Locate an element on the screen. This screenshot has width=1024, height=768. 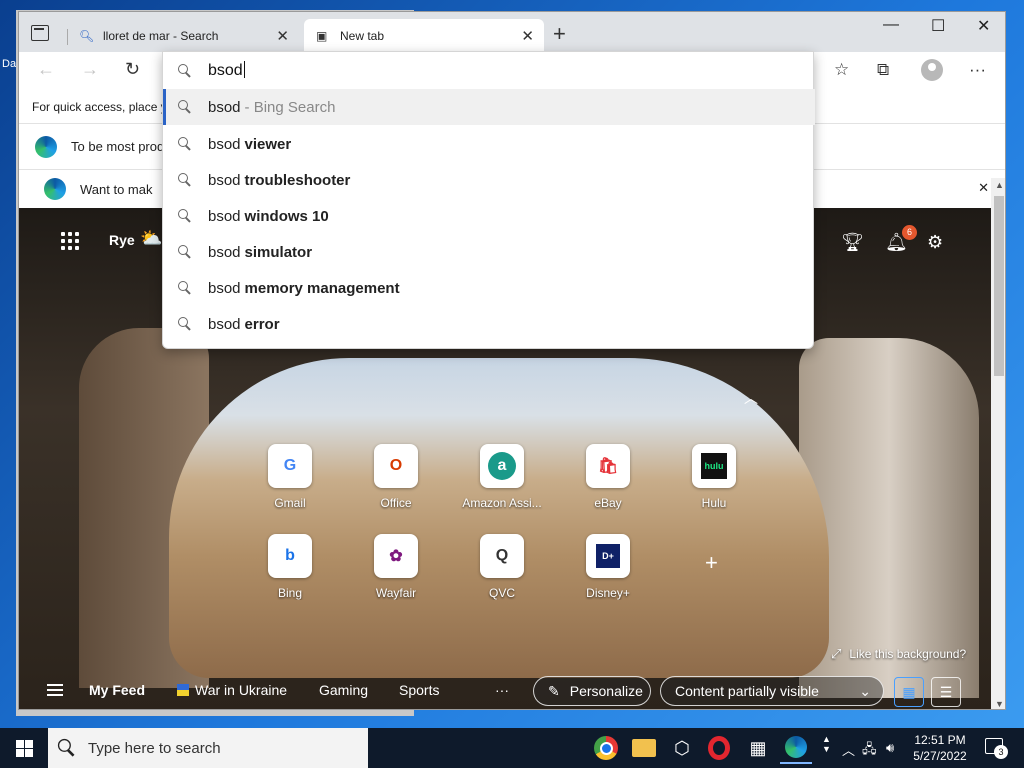
tab-search: 🔍︎ lloret de mar - Search ✕ is located at coordinates (183, 35).